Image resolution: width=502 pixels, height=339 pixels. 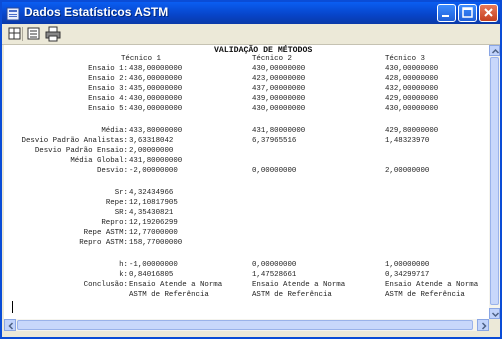 I want to click on scroll-up-button, so click(x=494, y=50).